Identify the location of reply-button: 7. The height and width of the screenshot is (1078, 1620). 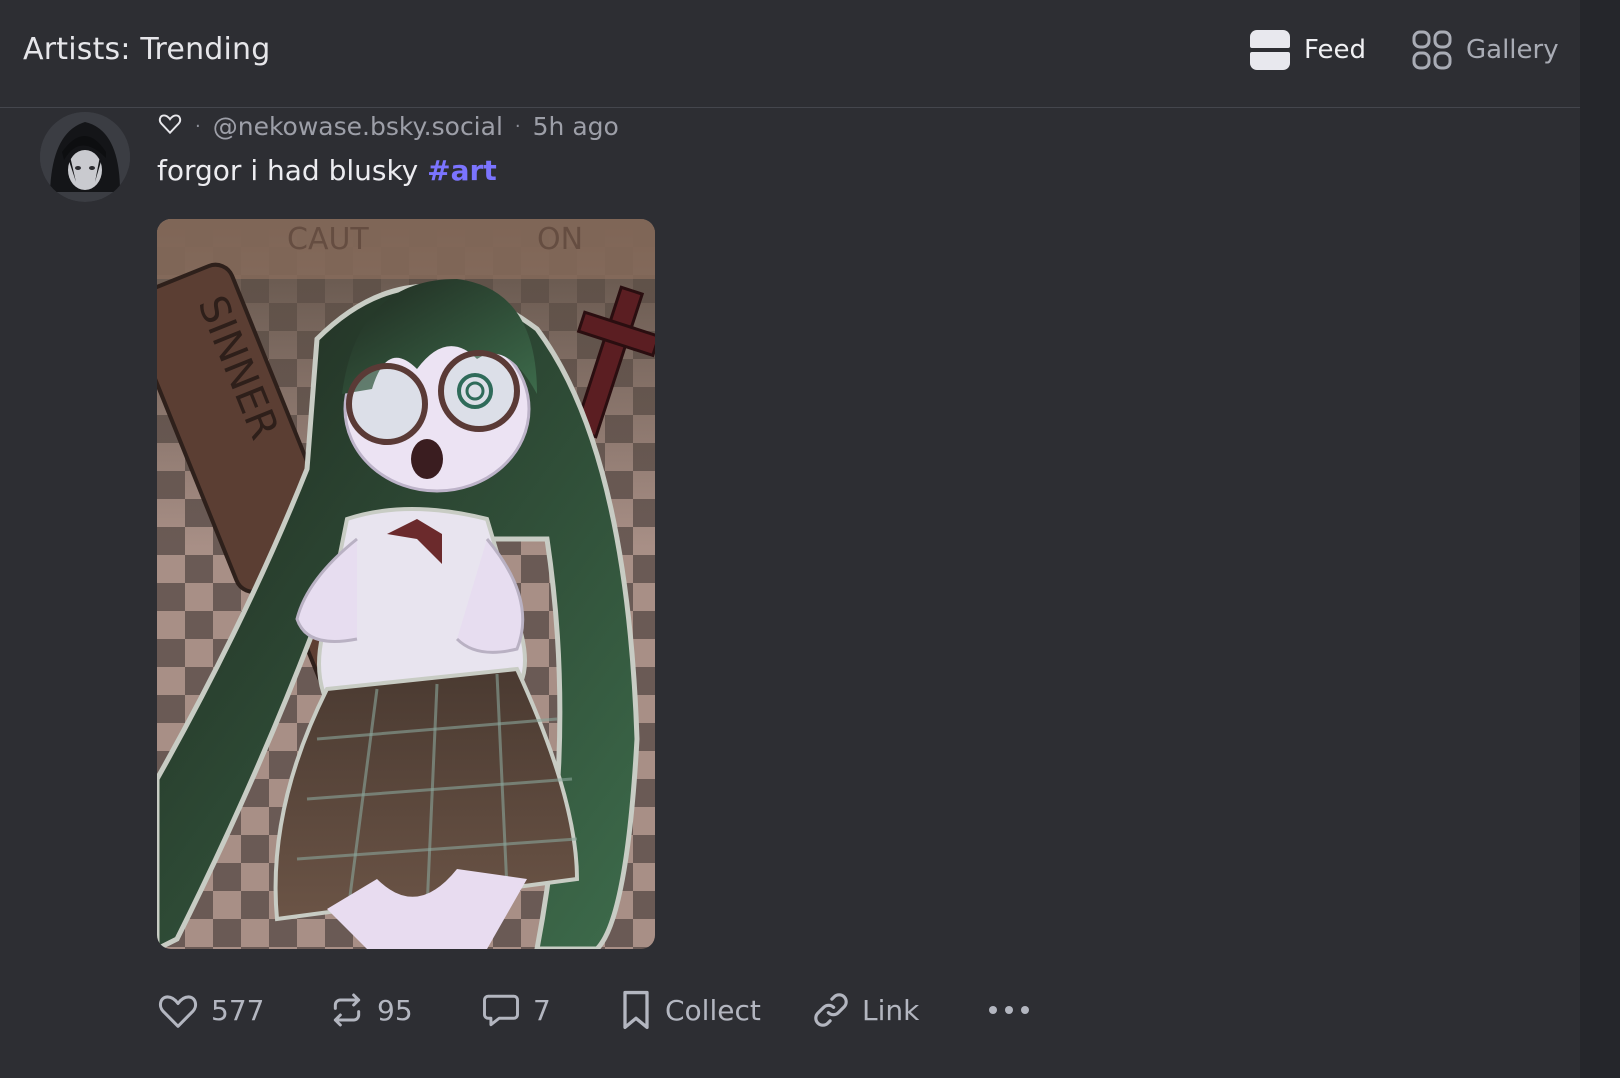
(515, 1010).